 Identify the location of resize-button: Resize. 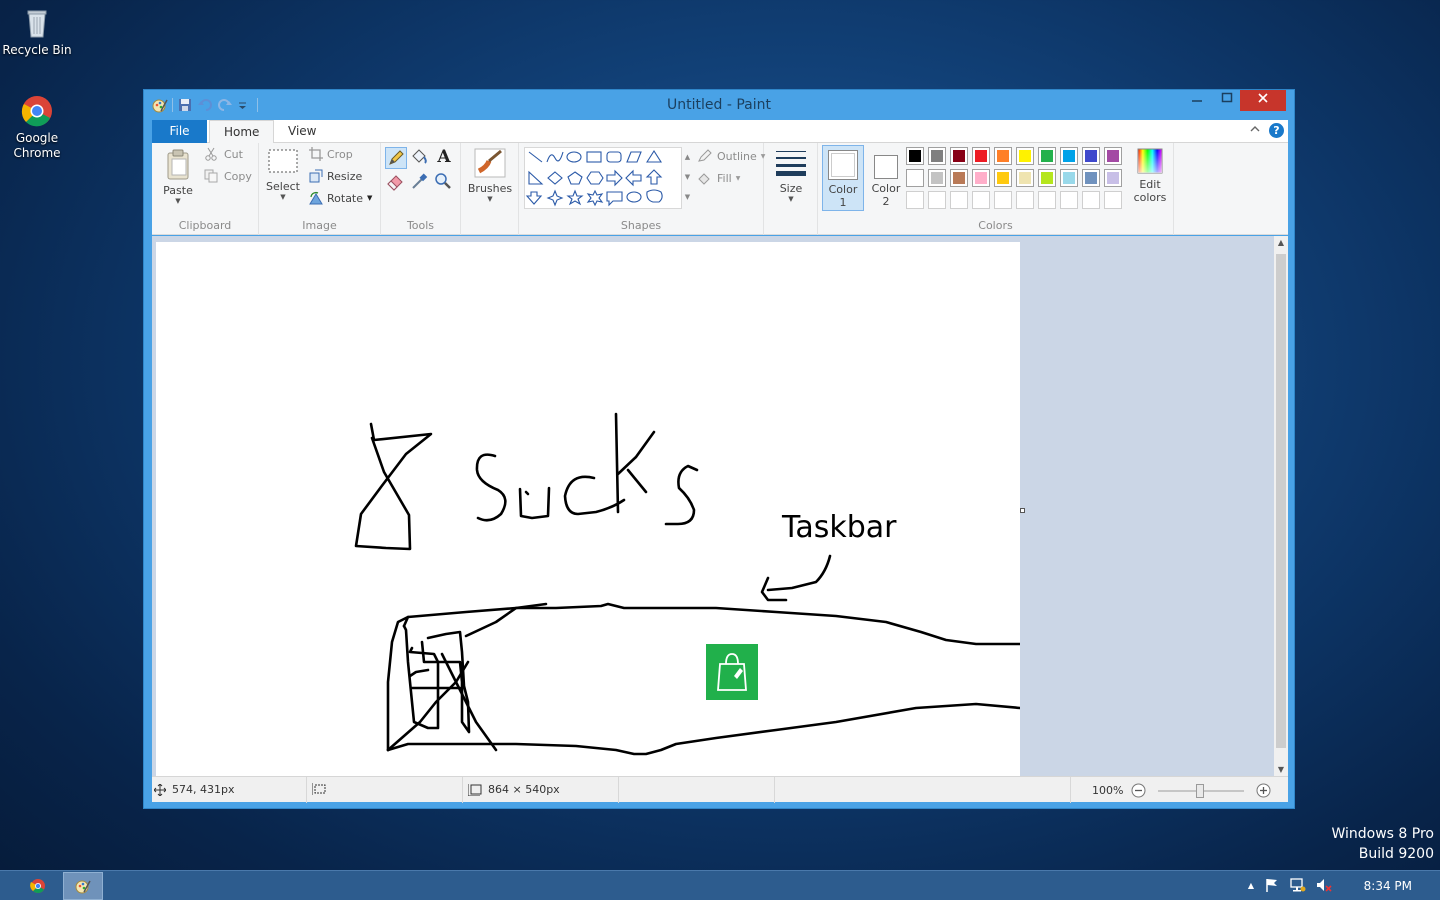
(335, 176).